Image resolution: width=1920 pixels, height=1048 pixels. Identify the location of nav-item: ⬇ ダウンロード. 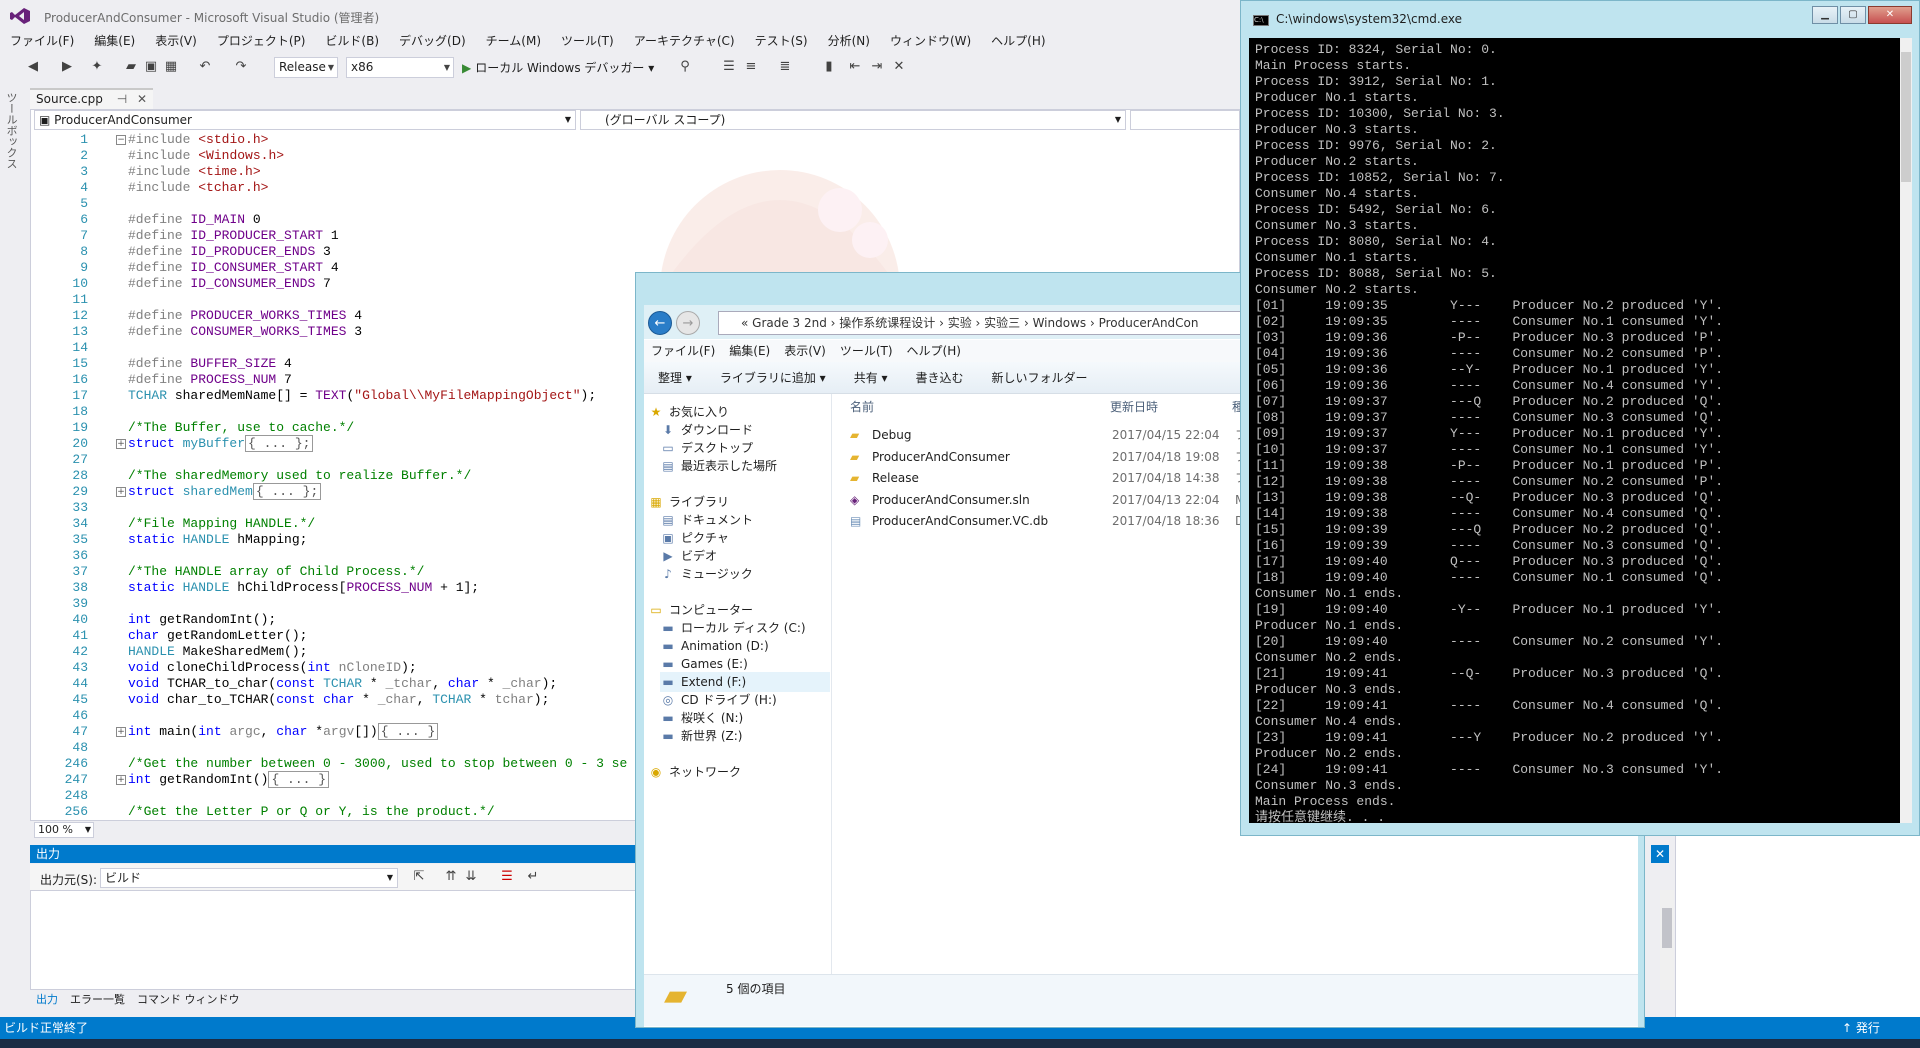
(706, 430).